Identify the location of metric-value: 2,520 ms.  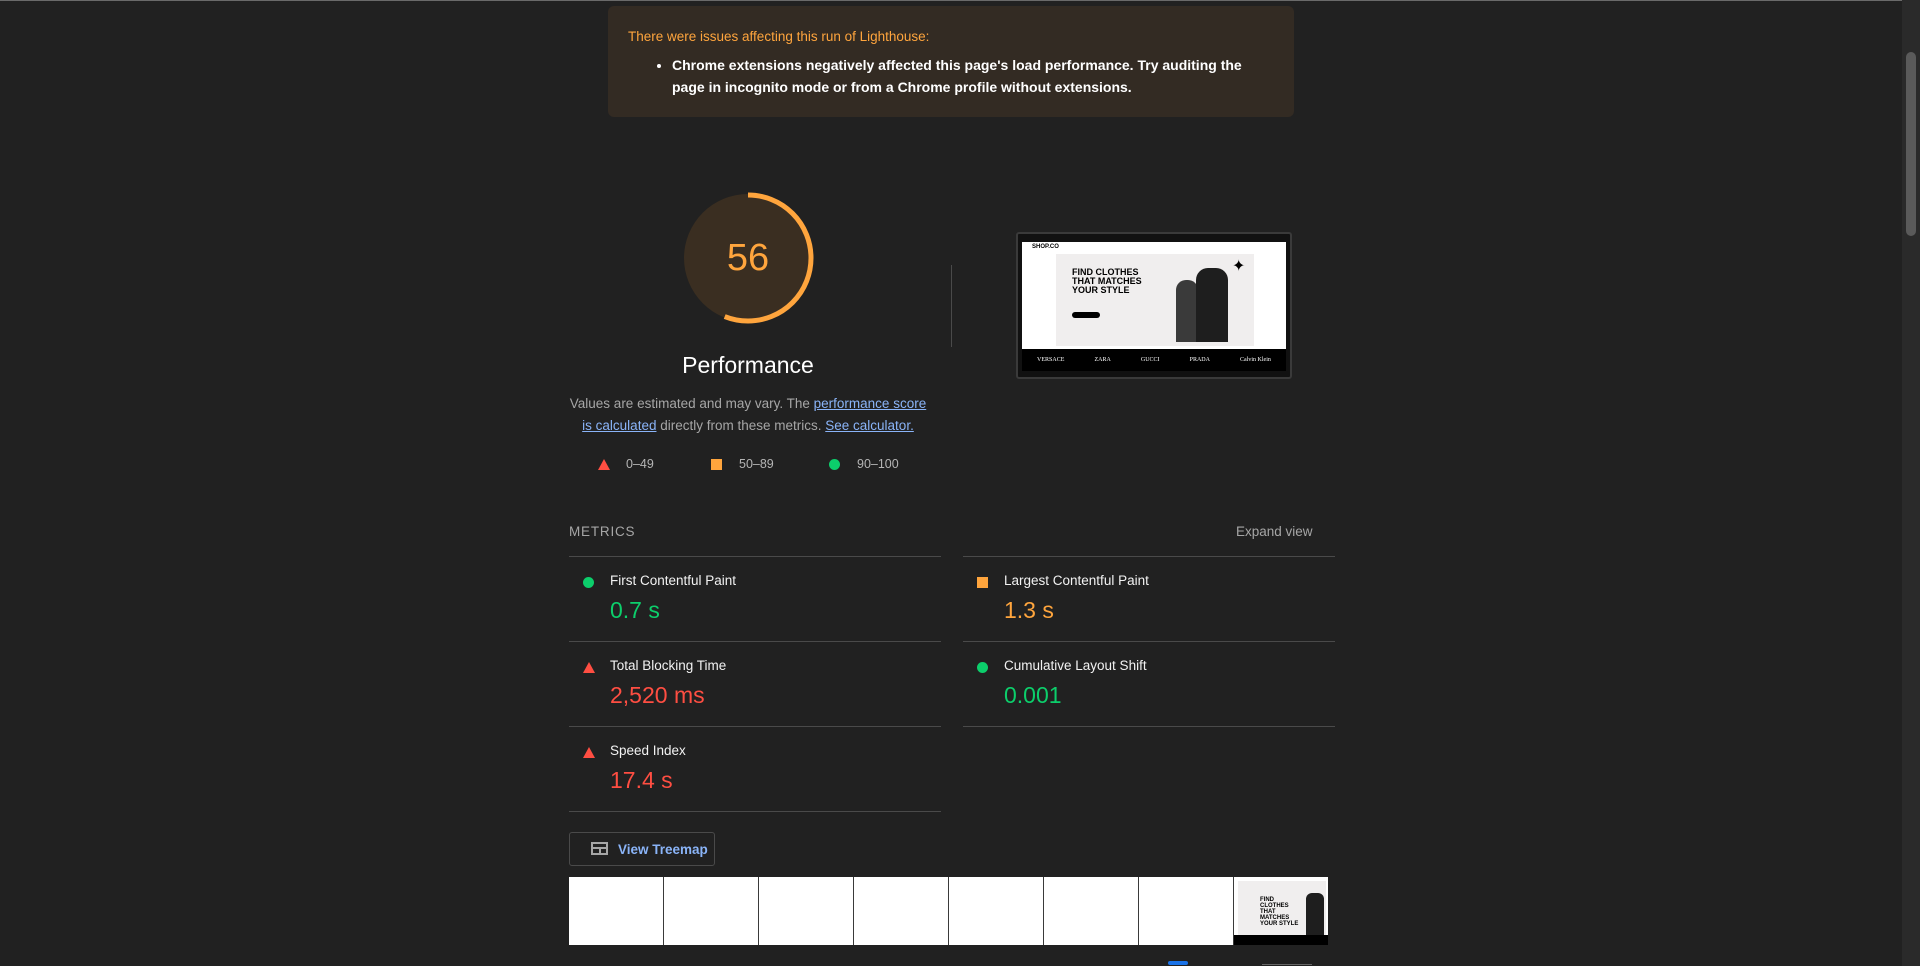
(657, 695).